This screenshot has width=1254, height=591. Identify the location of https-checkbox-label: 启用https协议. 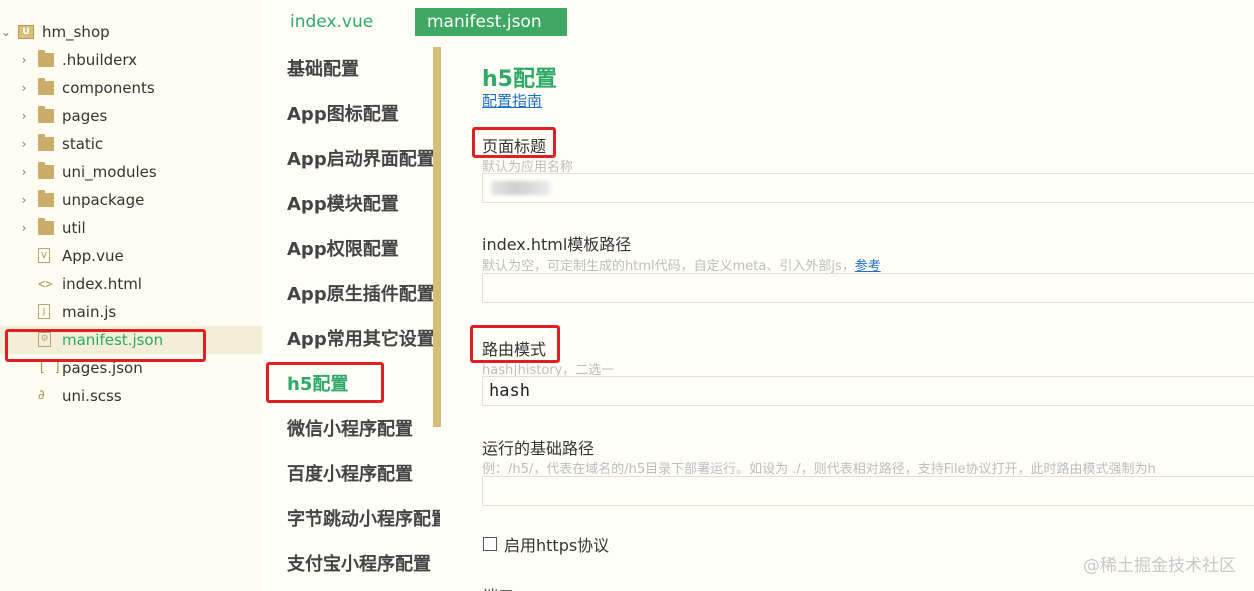
(557, 545).